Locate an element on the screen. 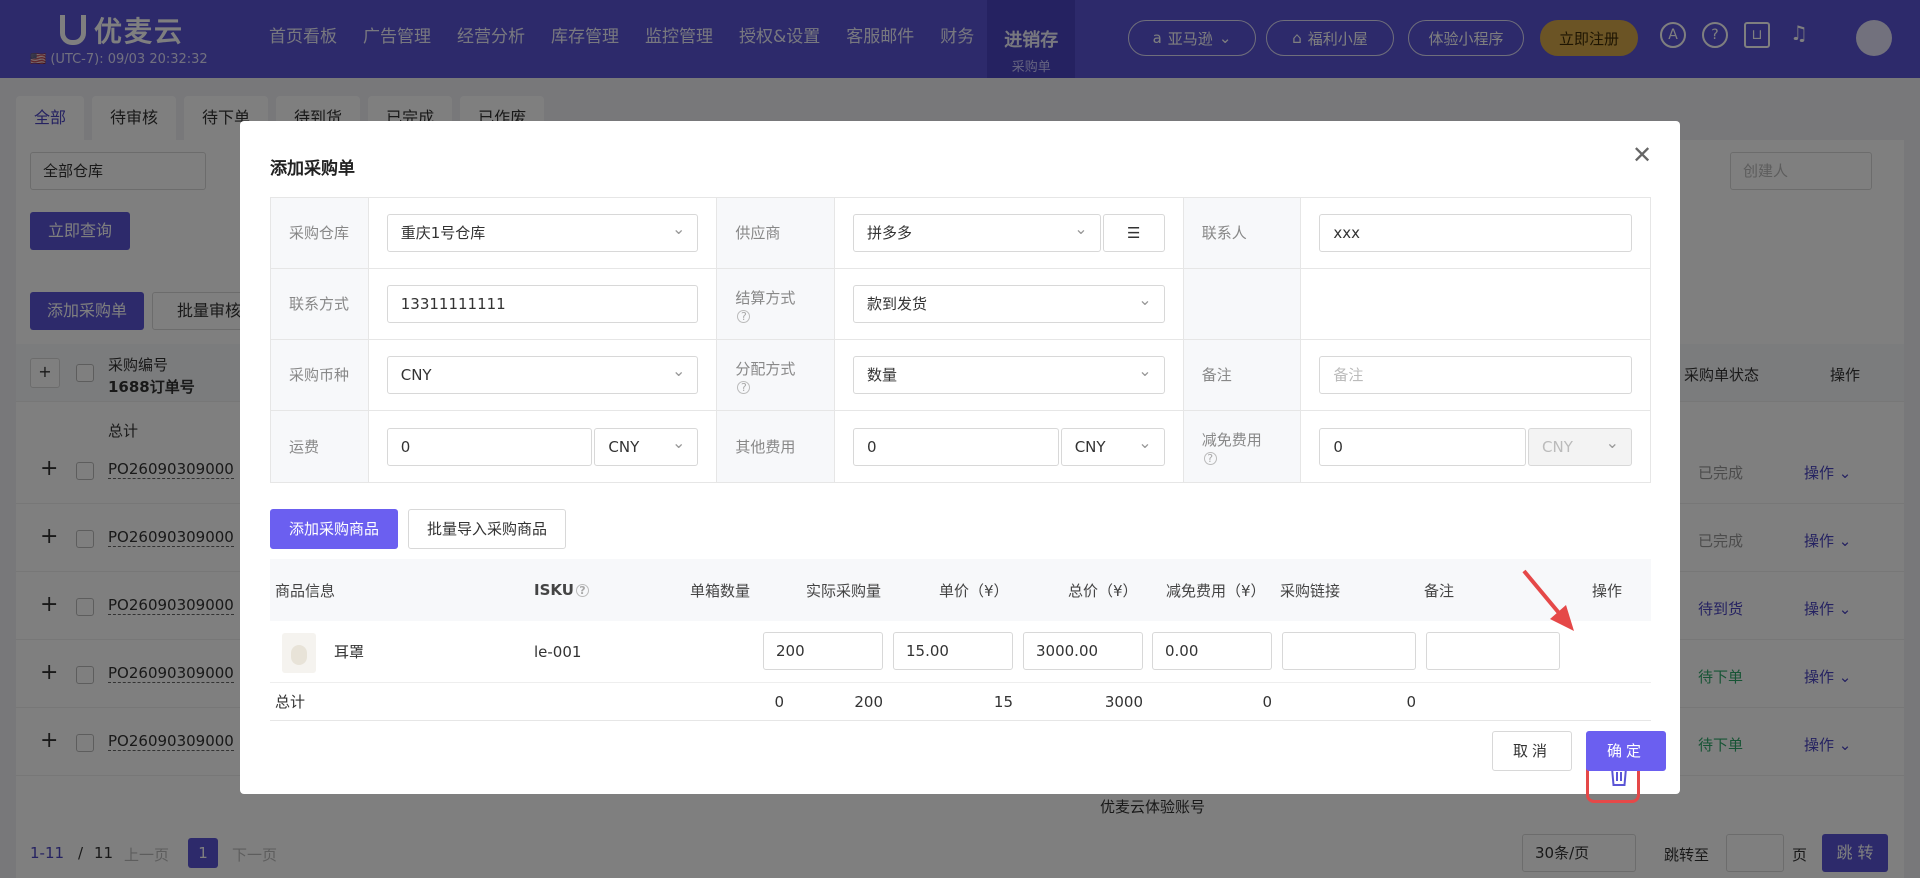 Image resolution: width=1920 pixels, height=878 pixels. other-fee-cell: 0 CNY is located at coordinates (1009, 446).